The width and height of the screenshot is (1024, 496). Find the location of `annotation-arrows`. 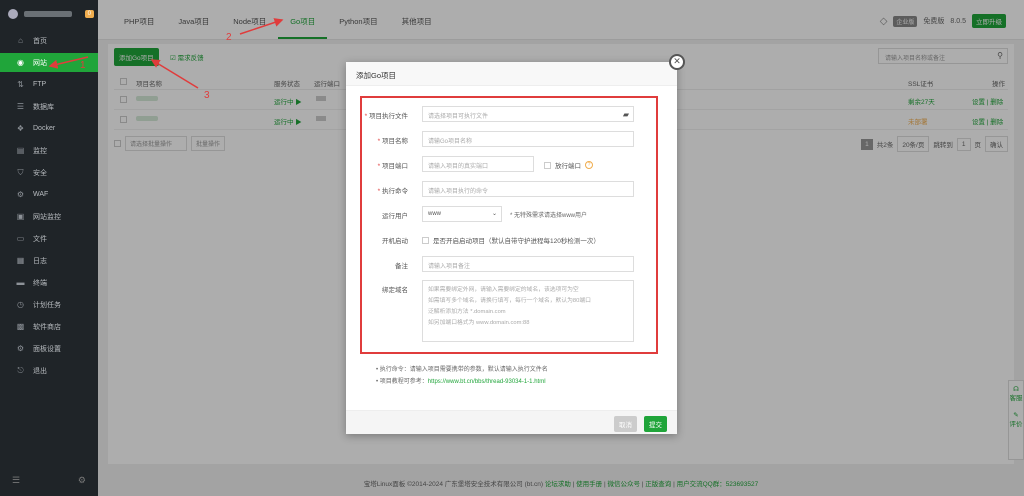

annotation-arrows is located at coordinates (166, 53).